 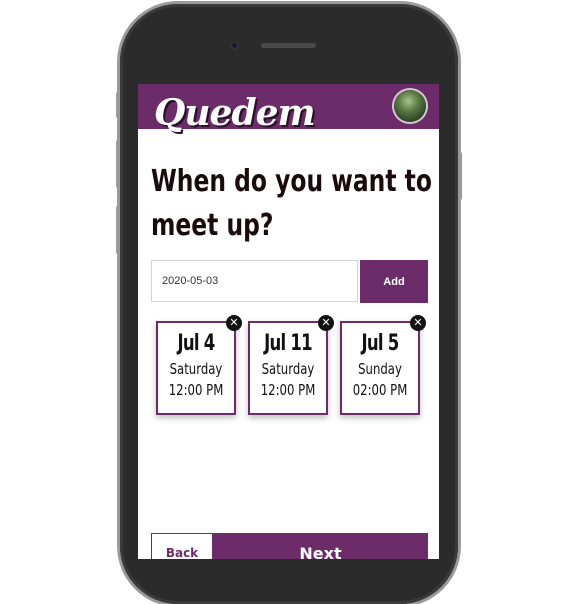 What do you see at coordinates (320, 546) in the screenshot?
I see `next-button: Next` at bounding box center [320, 546].